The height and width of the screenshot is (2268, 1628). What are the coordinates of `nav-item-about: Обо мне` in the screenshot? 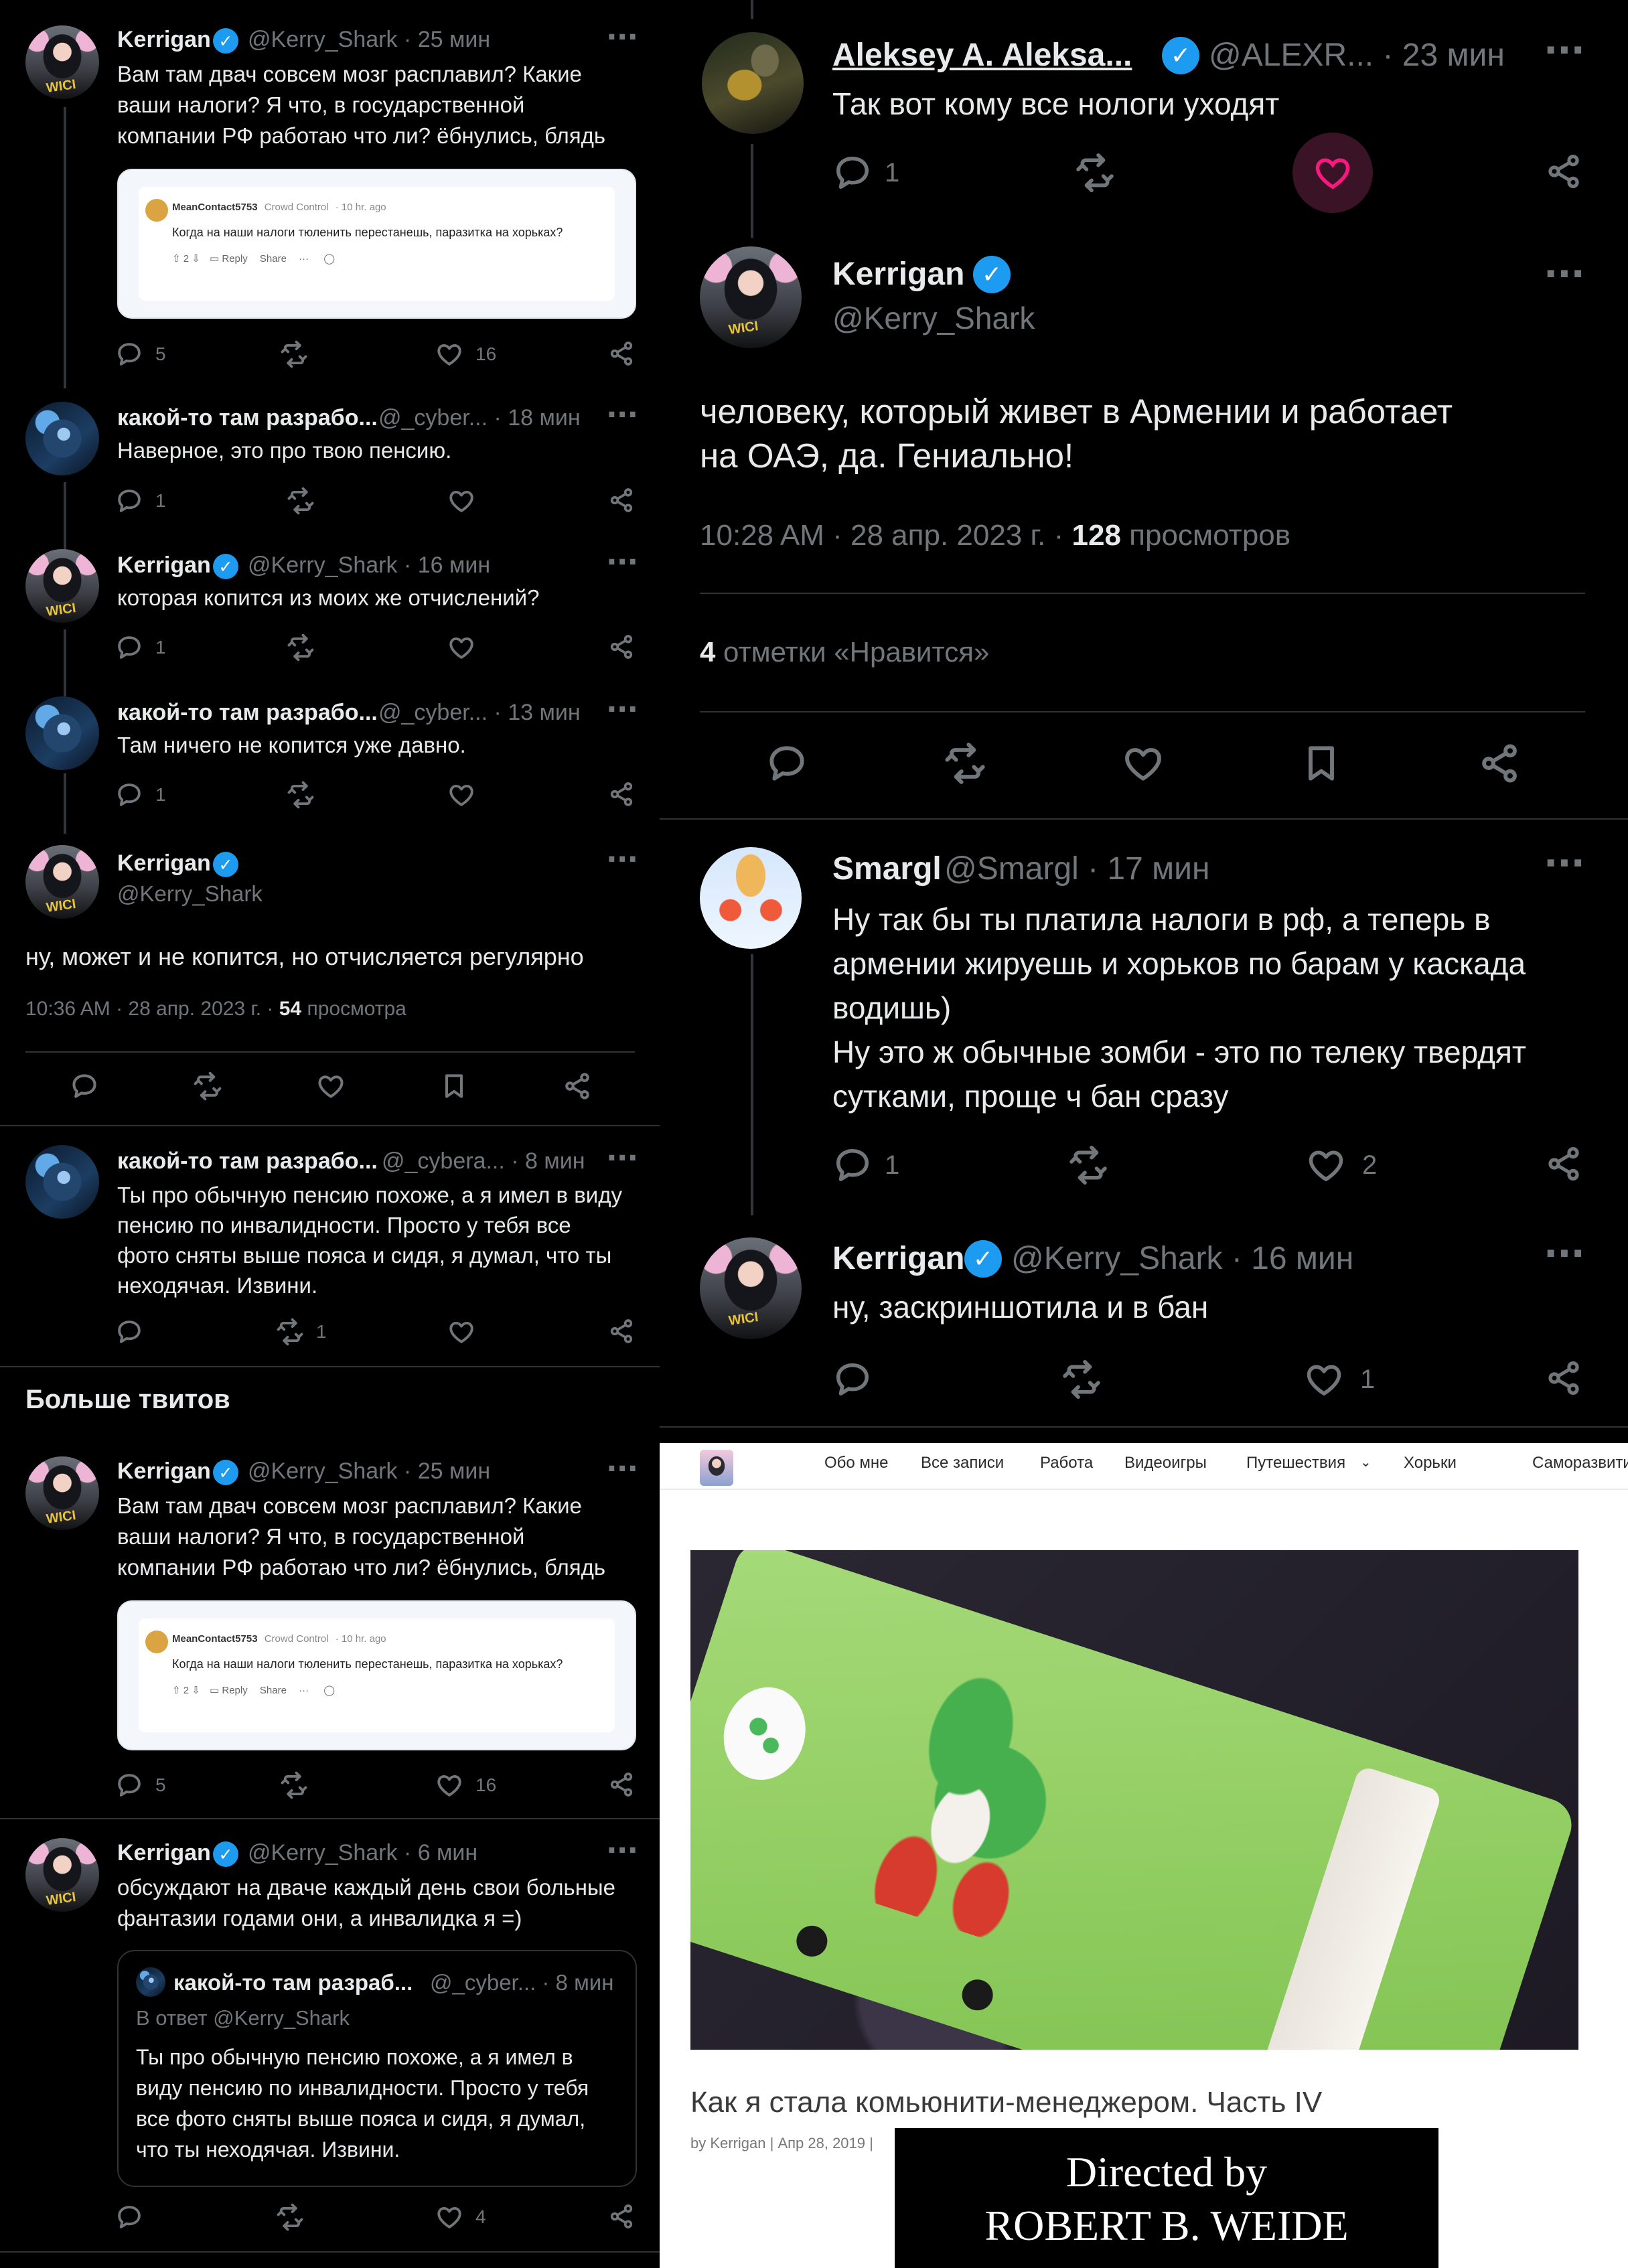 It's located at (856, 1463).